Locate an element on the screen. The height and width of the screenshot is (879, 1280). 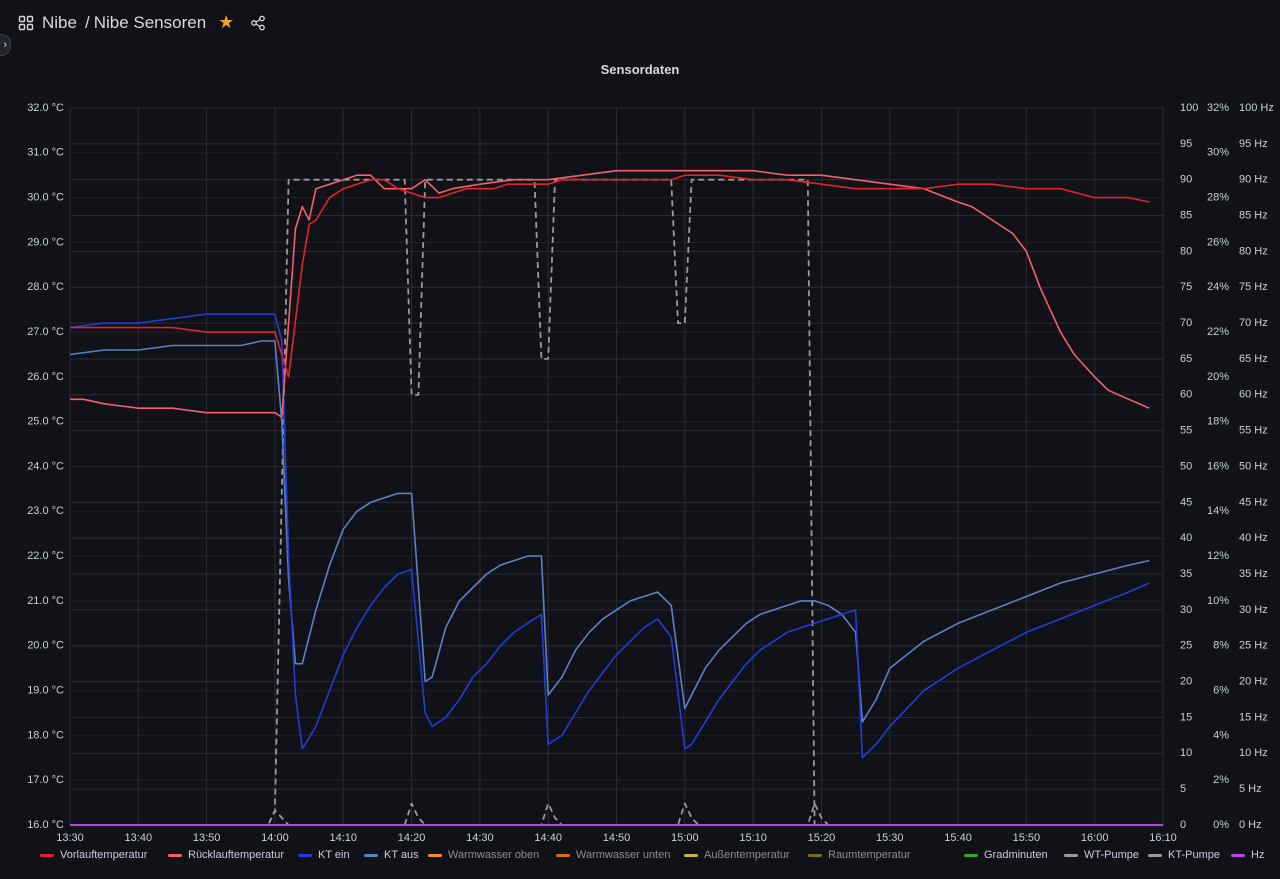
legend-item: Vorlauftemperatur is located at coordinates (93, 855).